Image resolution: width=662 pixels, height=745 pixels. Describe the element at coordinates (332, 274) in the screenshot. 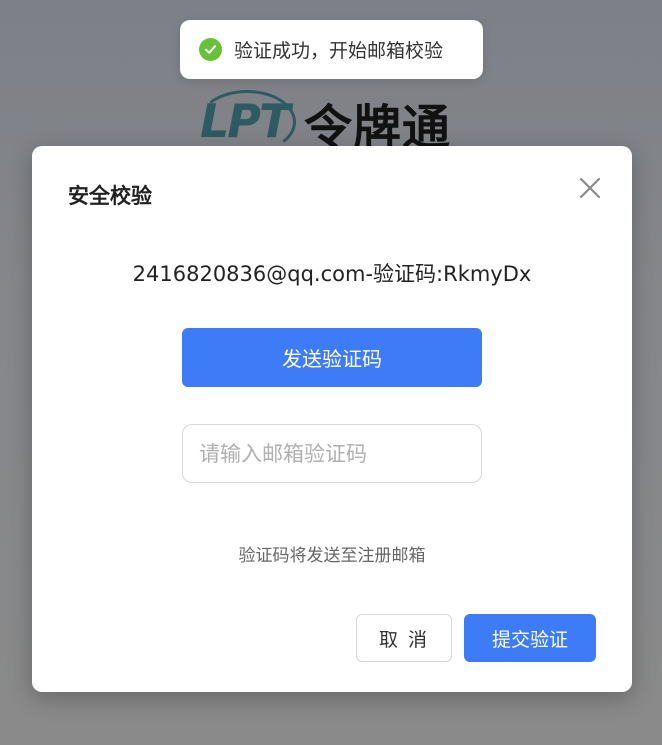

I see `email-verification-info: 2416820836@qq.com-验证码:RkmyDx` at that location.